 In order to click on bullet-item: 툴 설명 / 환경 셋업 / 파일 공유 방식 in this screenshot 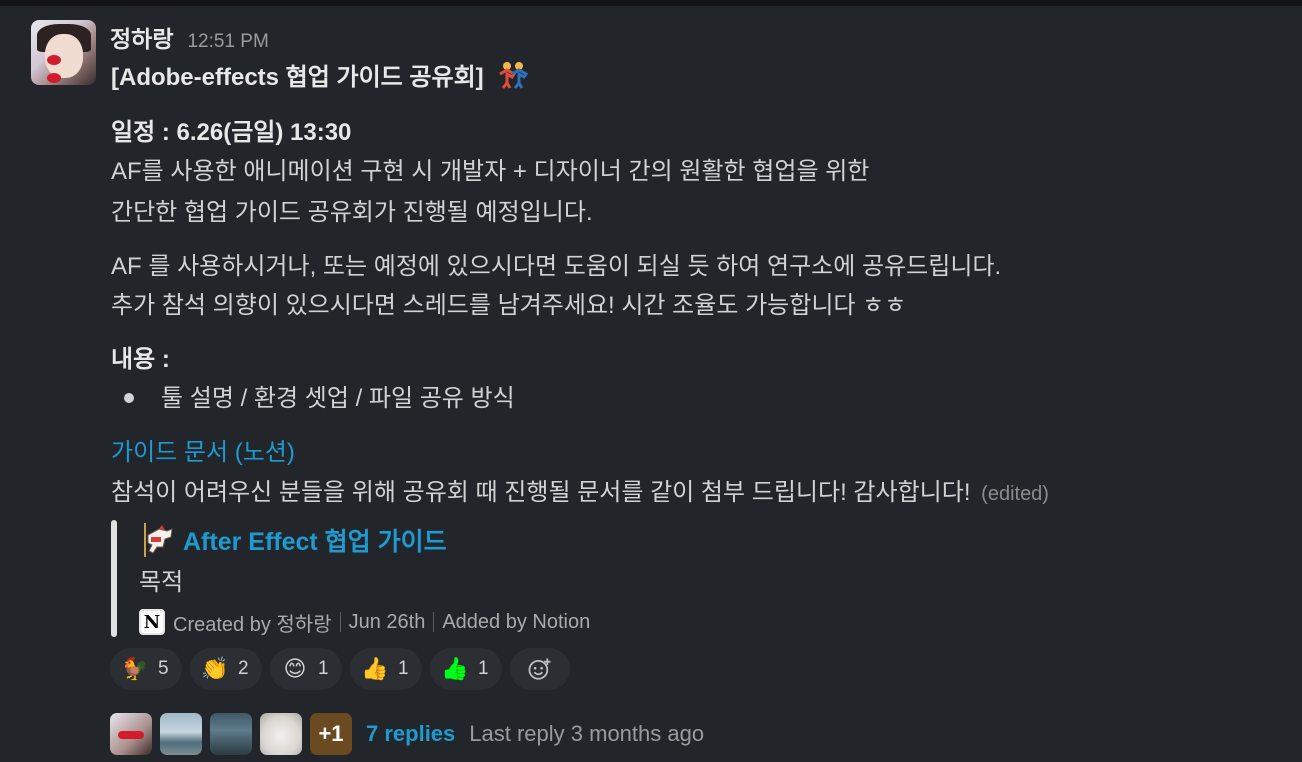, I will do `click(338, 398)`.